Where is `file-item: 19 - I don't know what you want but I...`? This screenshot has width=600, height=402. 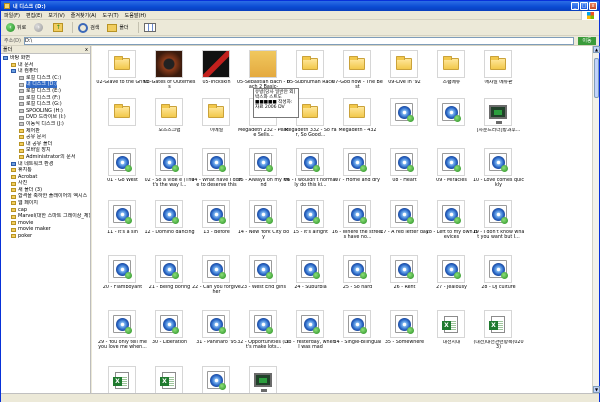
file-item: 19 - I don't know what you want but I... is located at coordinates (498, 221).